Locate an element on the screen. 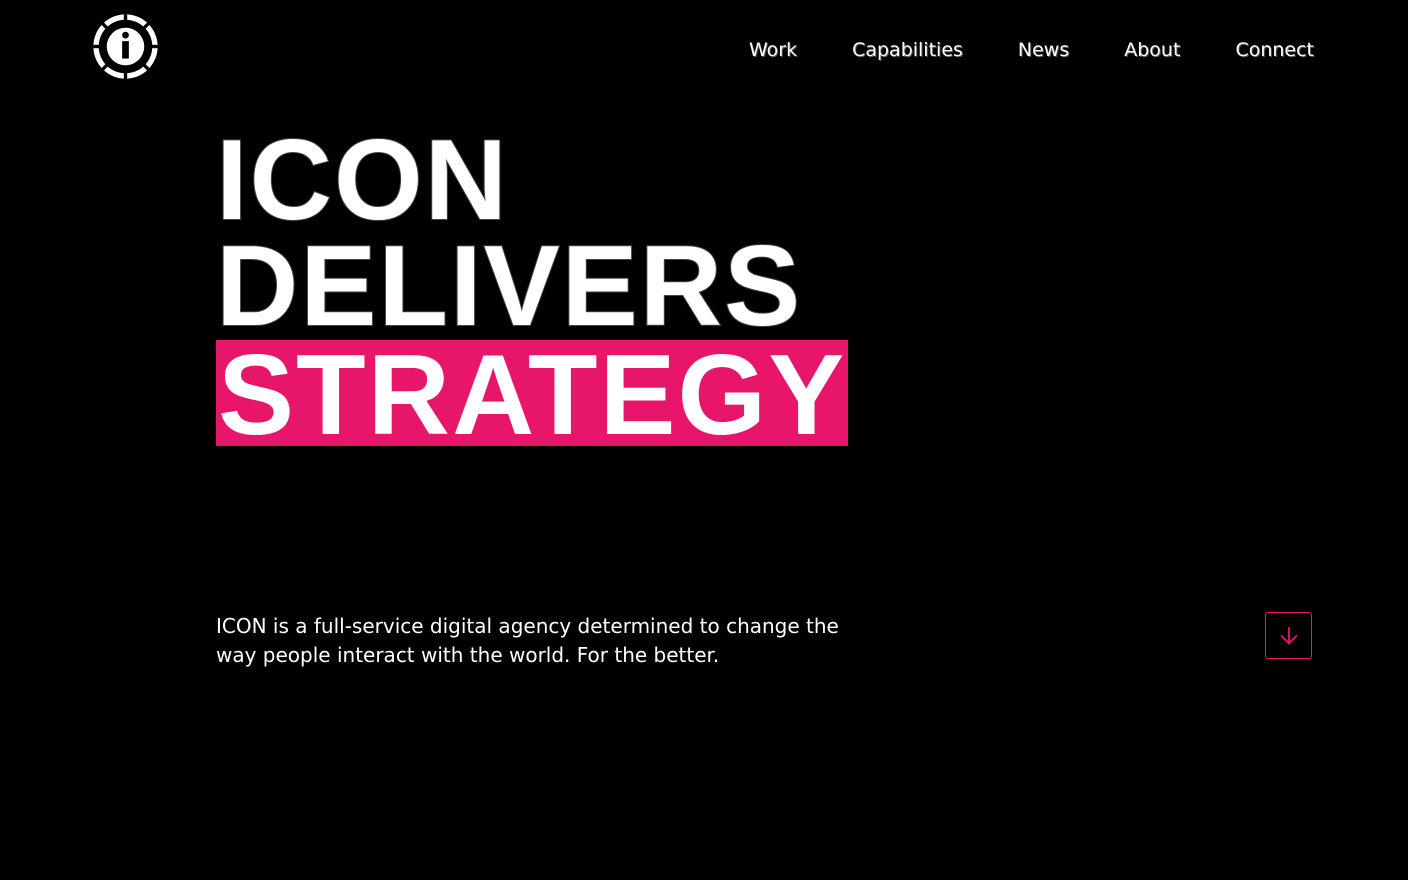 Image resolution: width=1408 pixels, height=880 pixels. scroll-down-button is located at coordinates (1288, 635).